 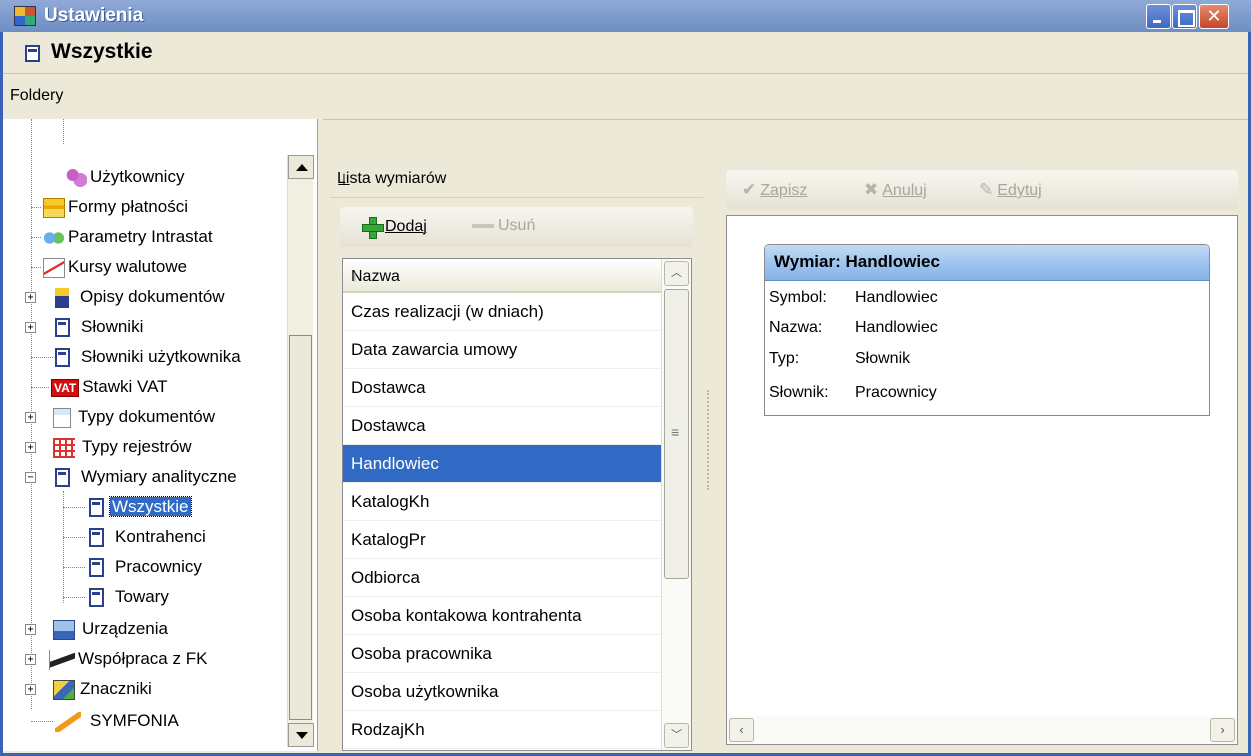 What do you see at coordinates (741, 730) in the screenshot?
I see `scroll-left-arrow-icon: ‹` at bounding box center [741, 730].